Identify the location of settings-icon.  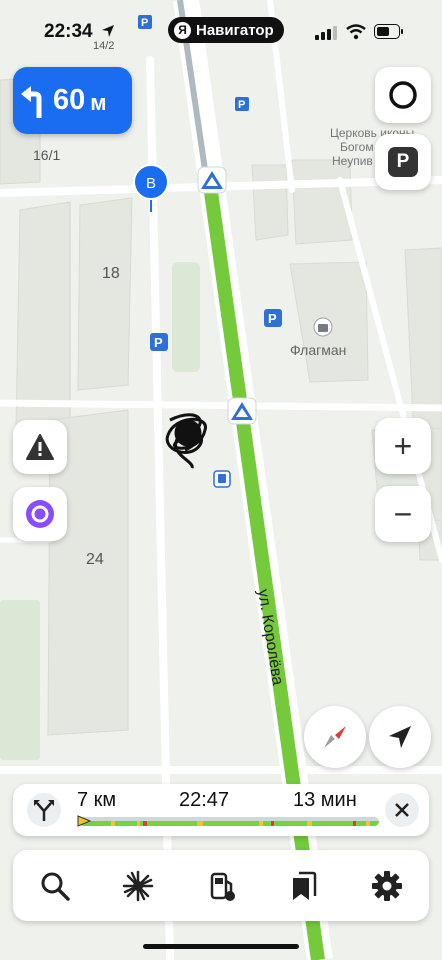
(387, 885).